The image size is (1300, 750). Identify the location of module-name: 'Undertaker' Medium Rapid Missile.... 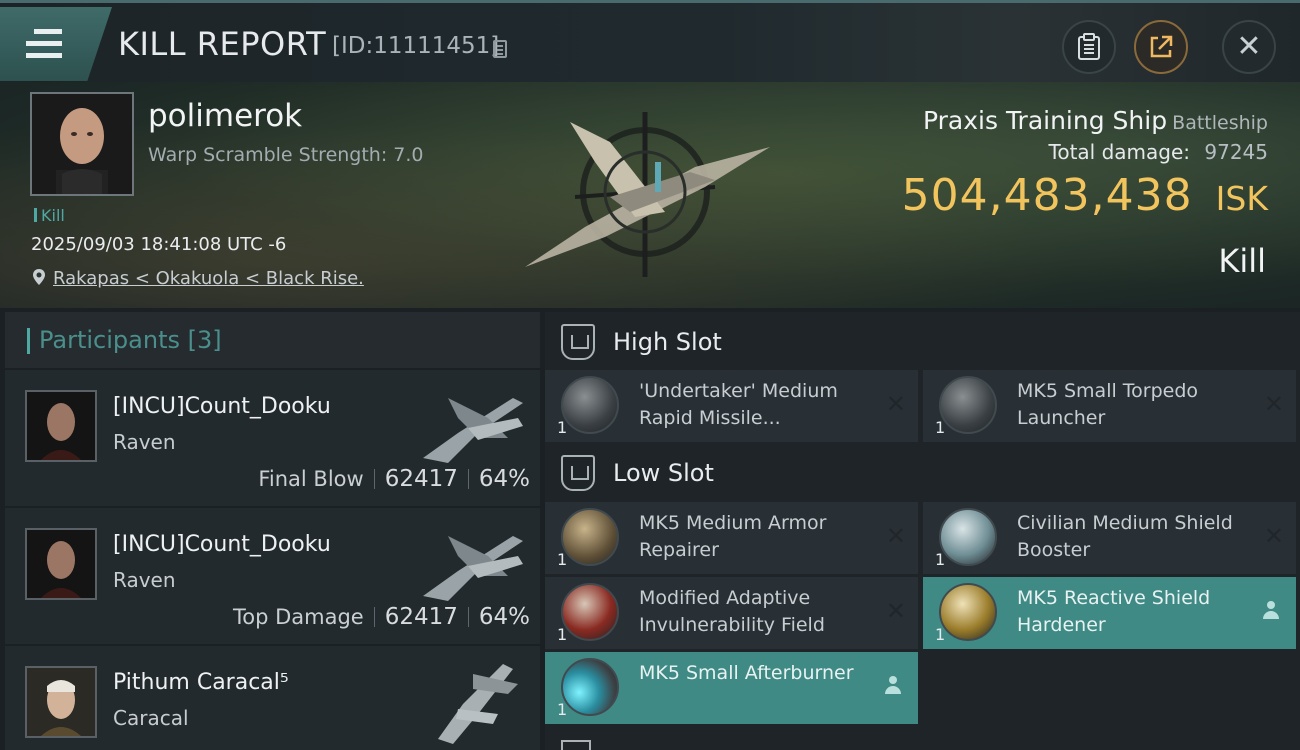
(738, 404).